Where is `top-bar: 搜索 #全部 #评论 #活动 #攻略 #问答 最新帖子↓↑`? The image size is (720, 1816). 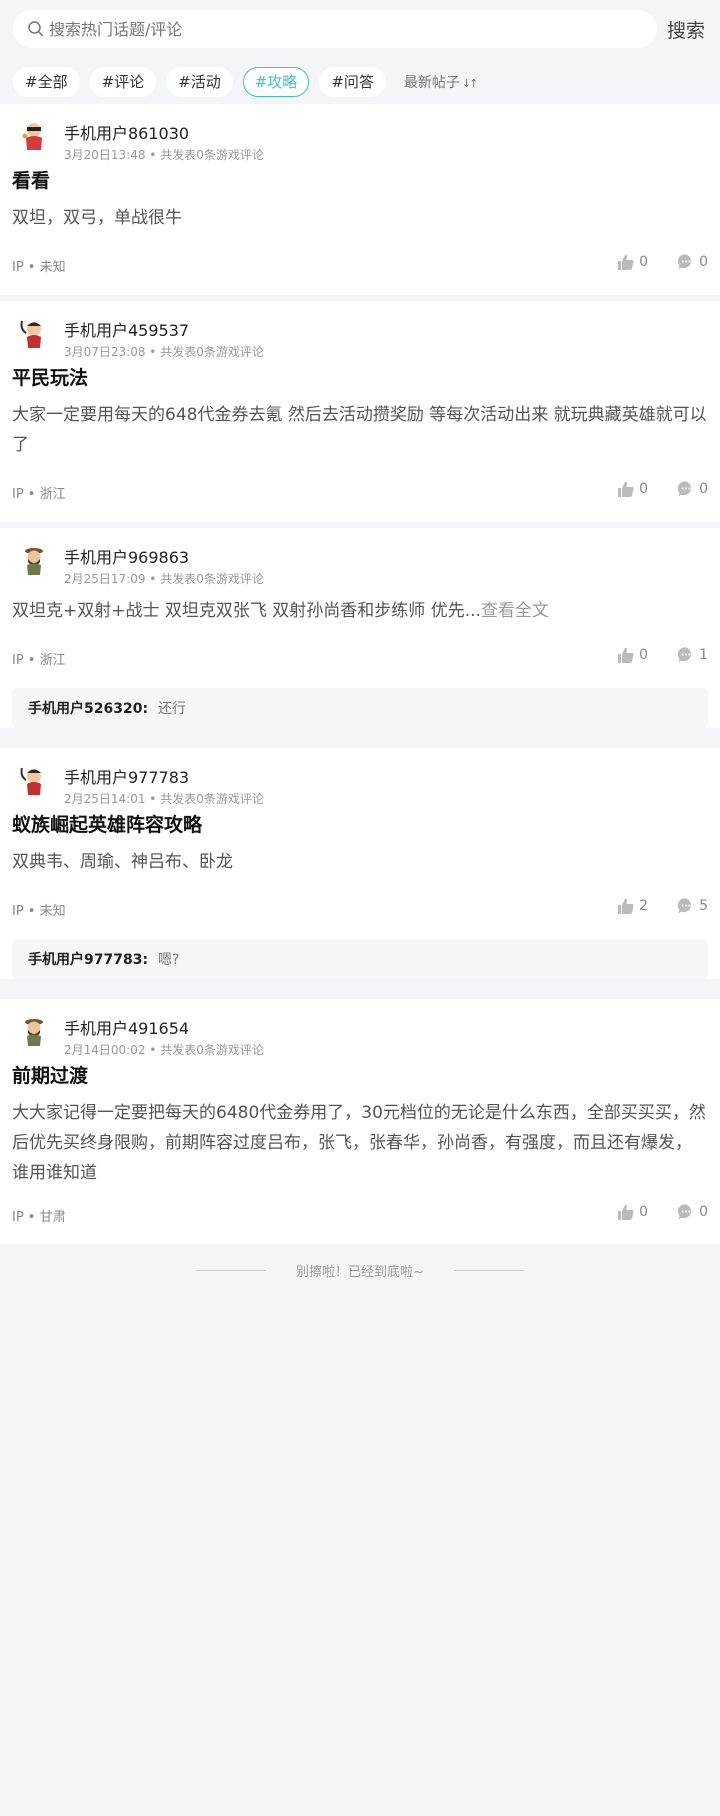
top-bar: 搜索 #全部 #评论 #活动 #攻略 #问答 最新帖子↓↑ is located at coordinates (360, 52).